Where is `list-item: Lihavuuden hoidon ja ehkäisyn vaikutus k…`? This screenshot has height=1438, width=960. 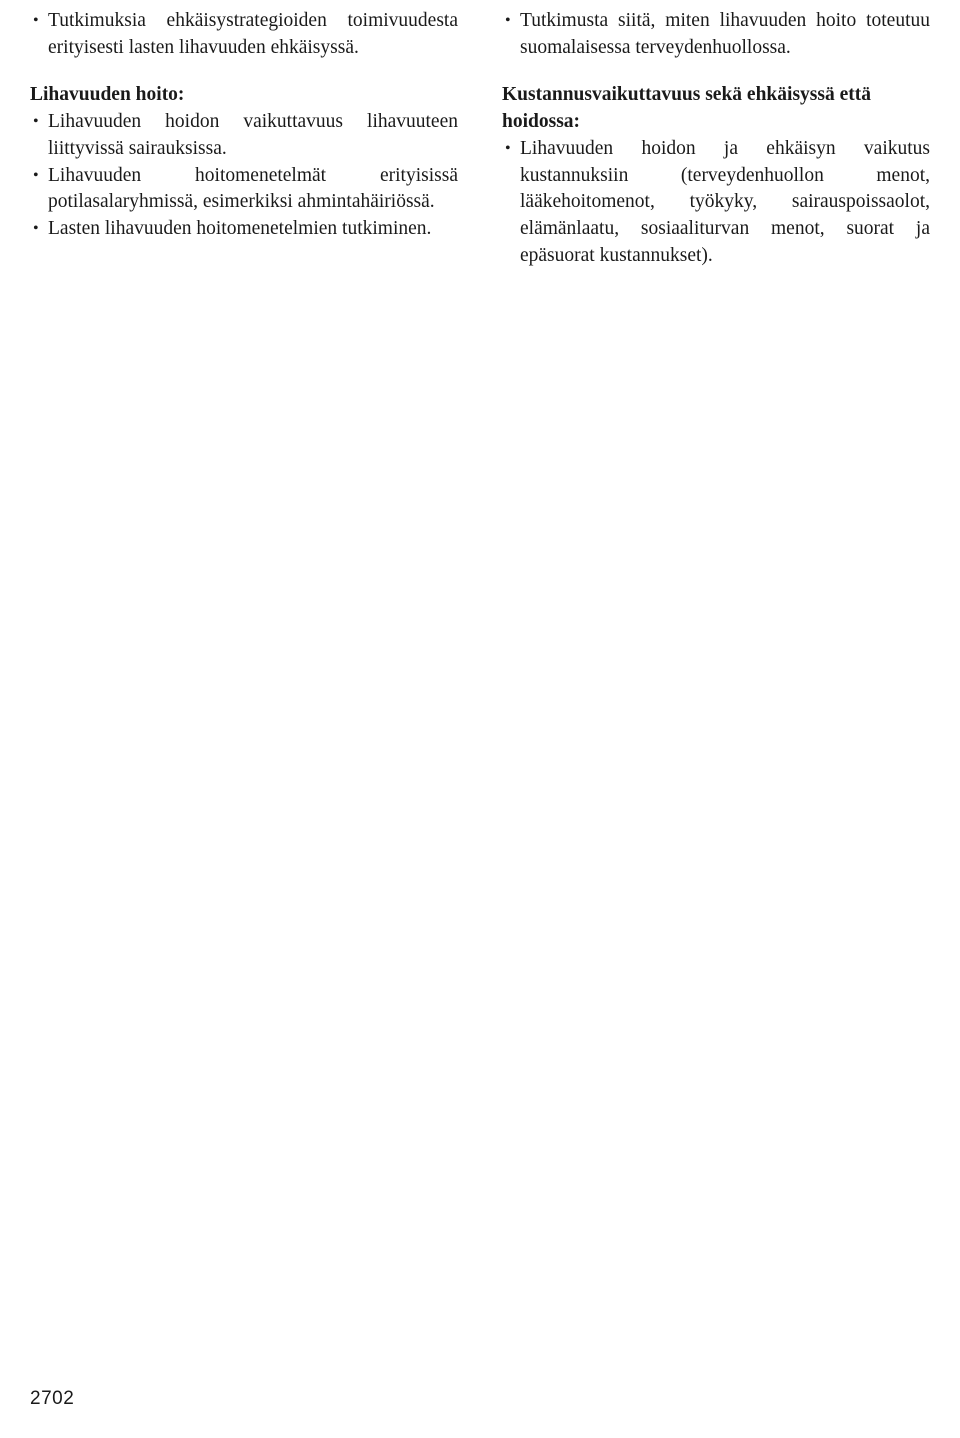 list-item: Lihavuuden hoidon ja ehkäisyn vaikutus k… is located at coordinates (716, 203).